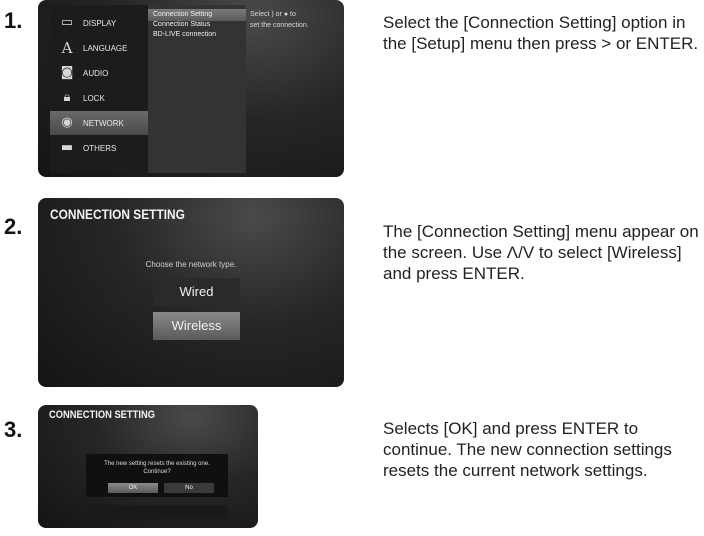 The image size is (704, 536). I want to click on dialog-message: The new setting resets the existing one., so click(157, 464).